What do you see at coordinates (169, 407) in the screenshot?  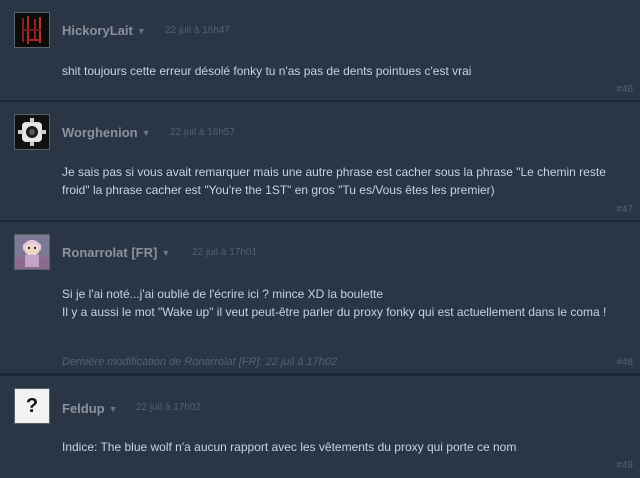 I see `timestamp: 22 juil à 17h02` at bounding box center [169, 407].